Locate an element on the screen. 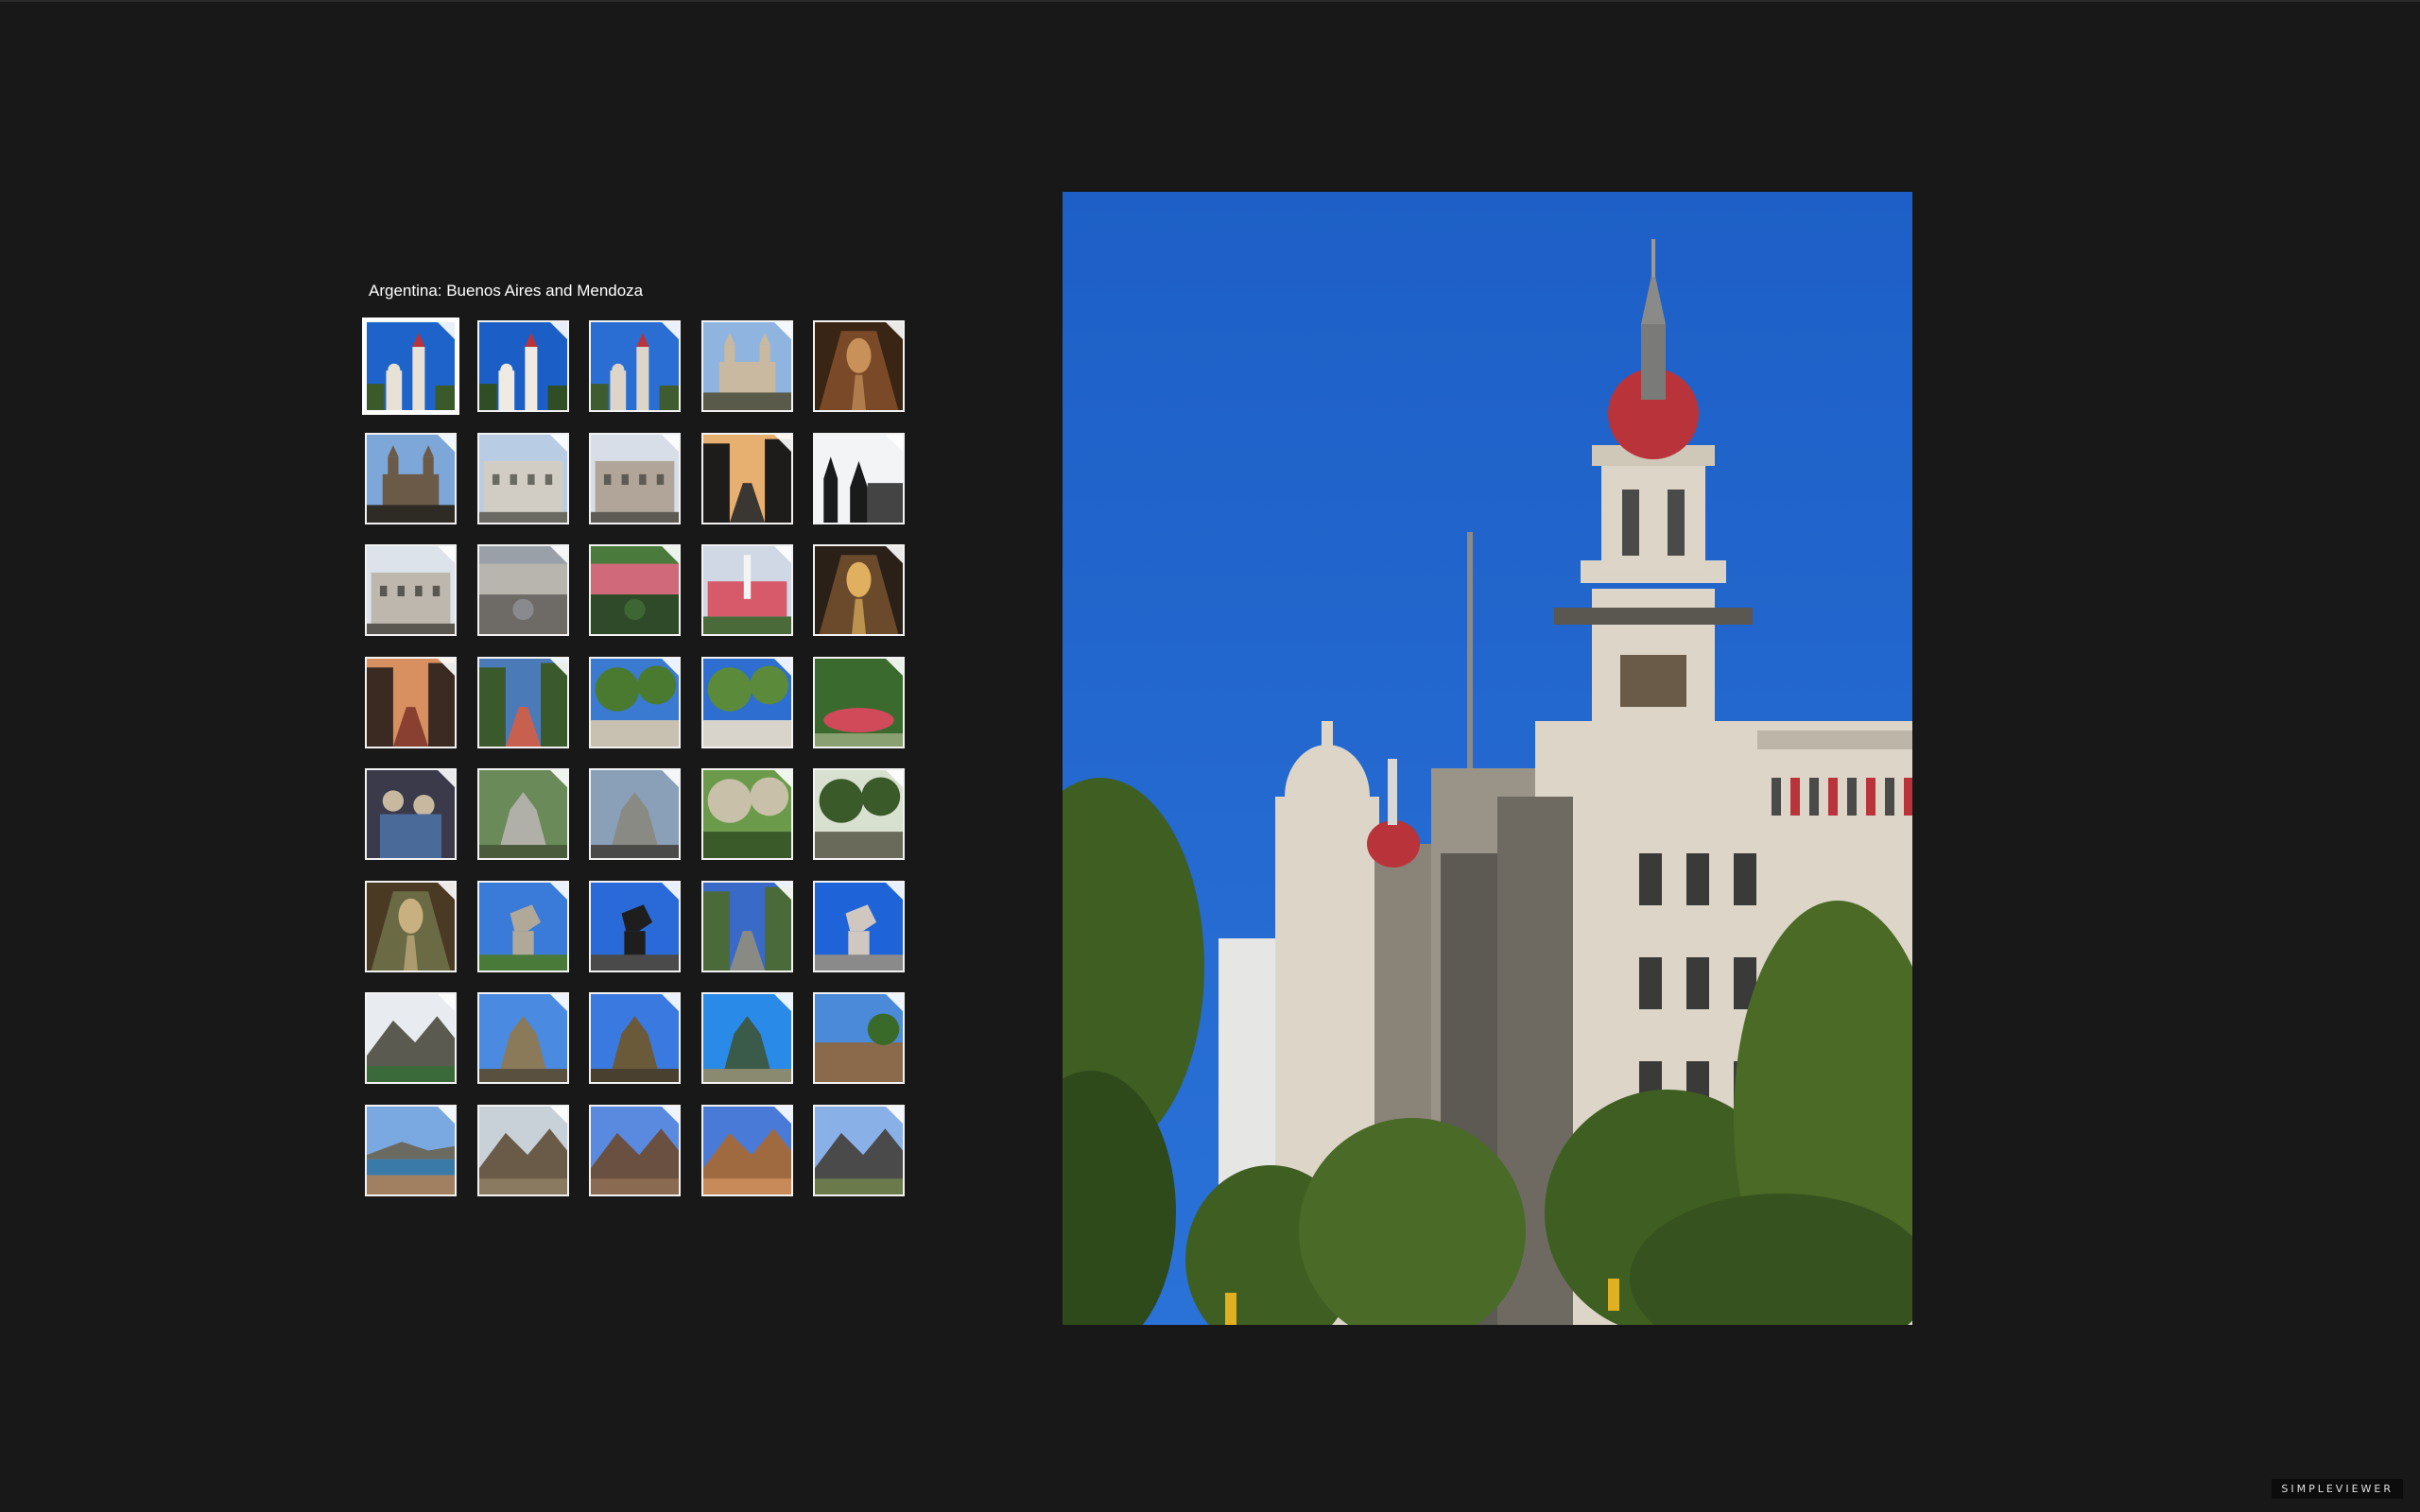 This screenshot has width=2420, height=1512. simpleviewer-logo: SIMPLEVIEWER is located at coordinates (2338, 1489).